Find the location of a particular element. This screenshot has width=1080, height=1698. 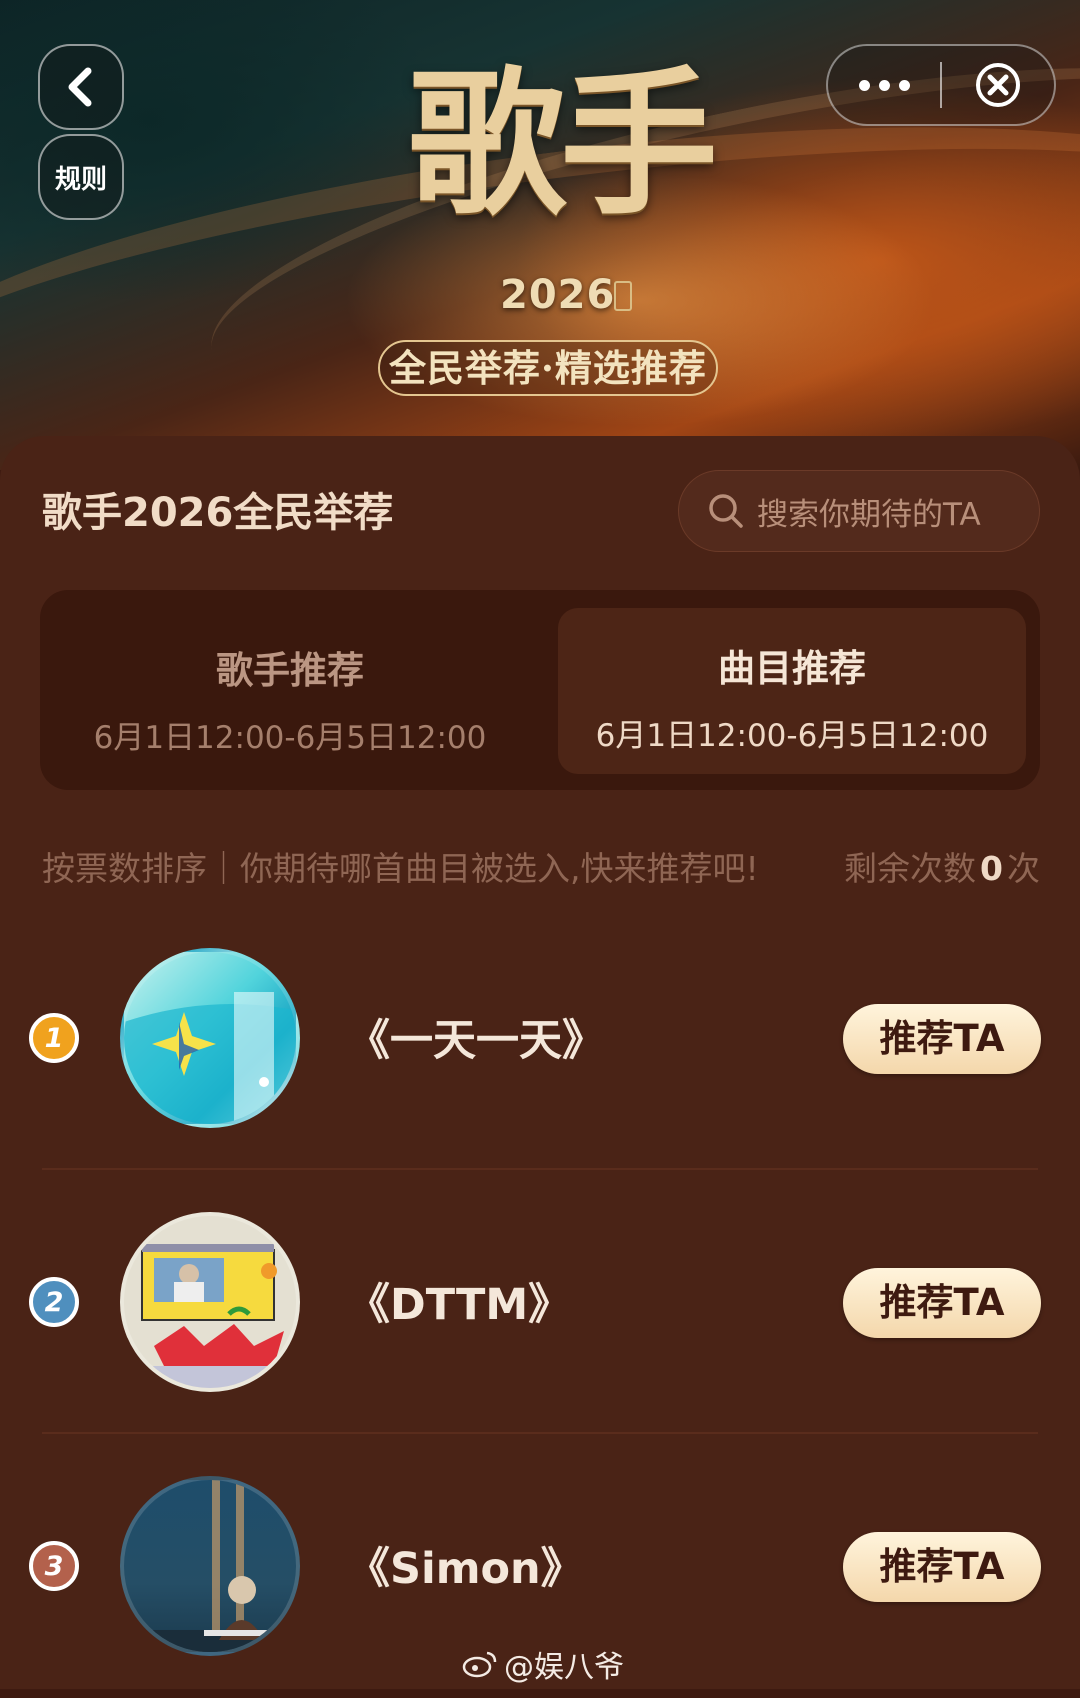

show-logo-year: 2026 is located at coordinates (558, 295).